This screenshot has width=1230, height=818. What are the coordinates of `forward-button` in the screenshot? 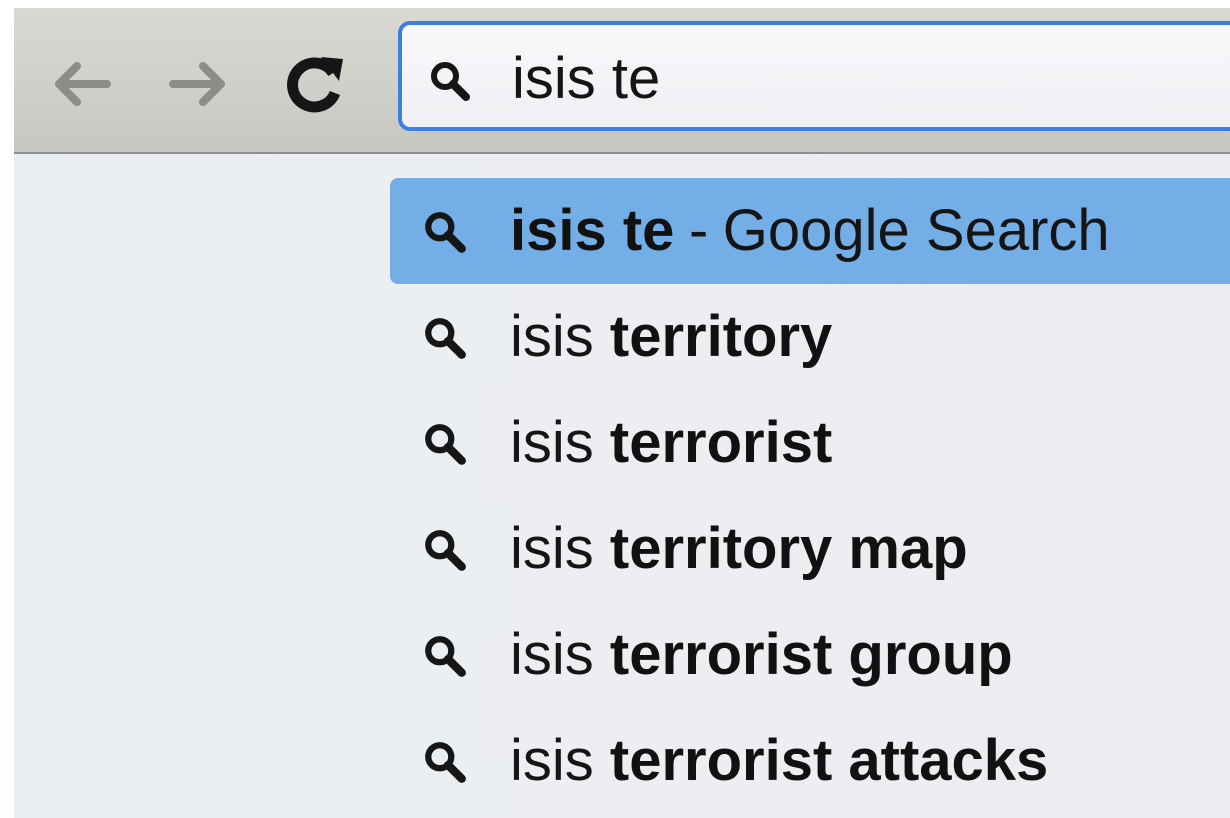 It's located at (200, 84).